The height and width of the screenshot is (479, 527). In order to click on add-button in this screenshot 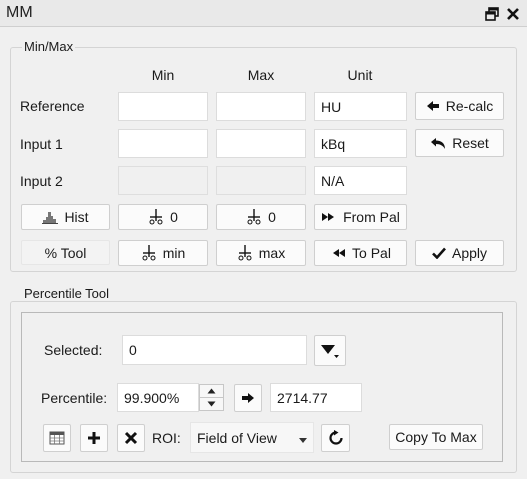, I will do `click(94, 438)`.